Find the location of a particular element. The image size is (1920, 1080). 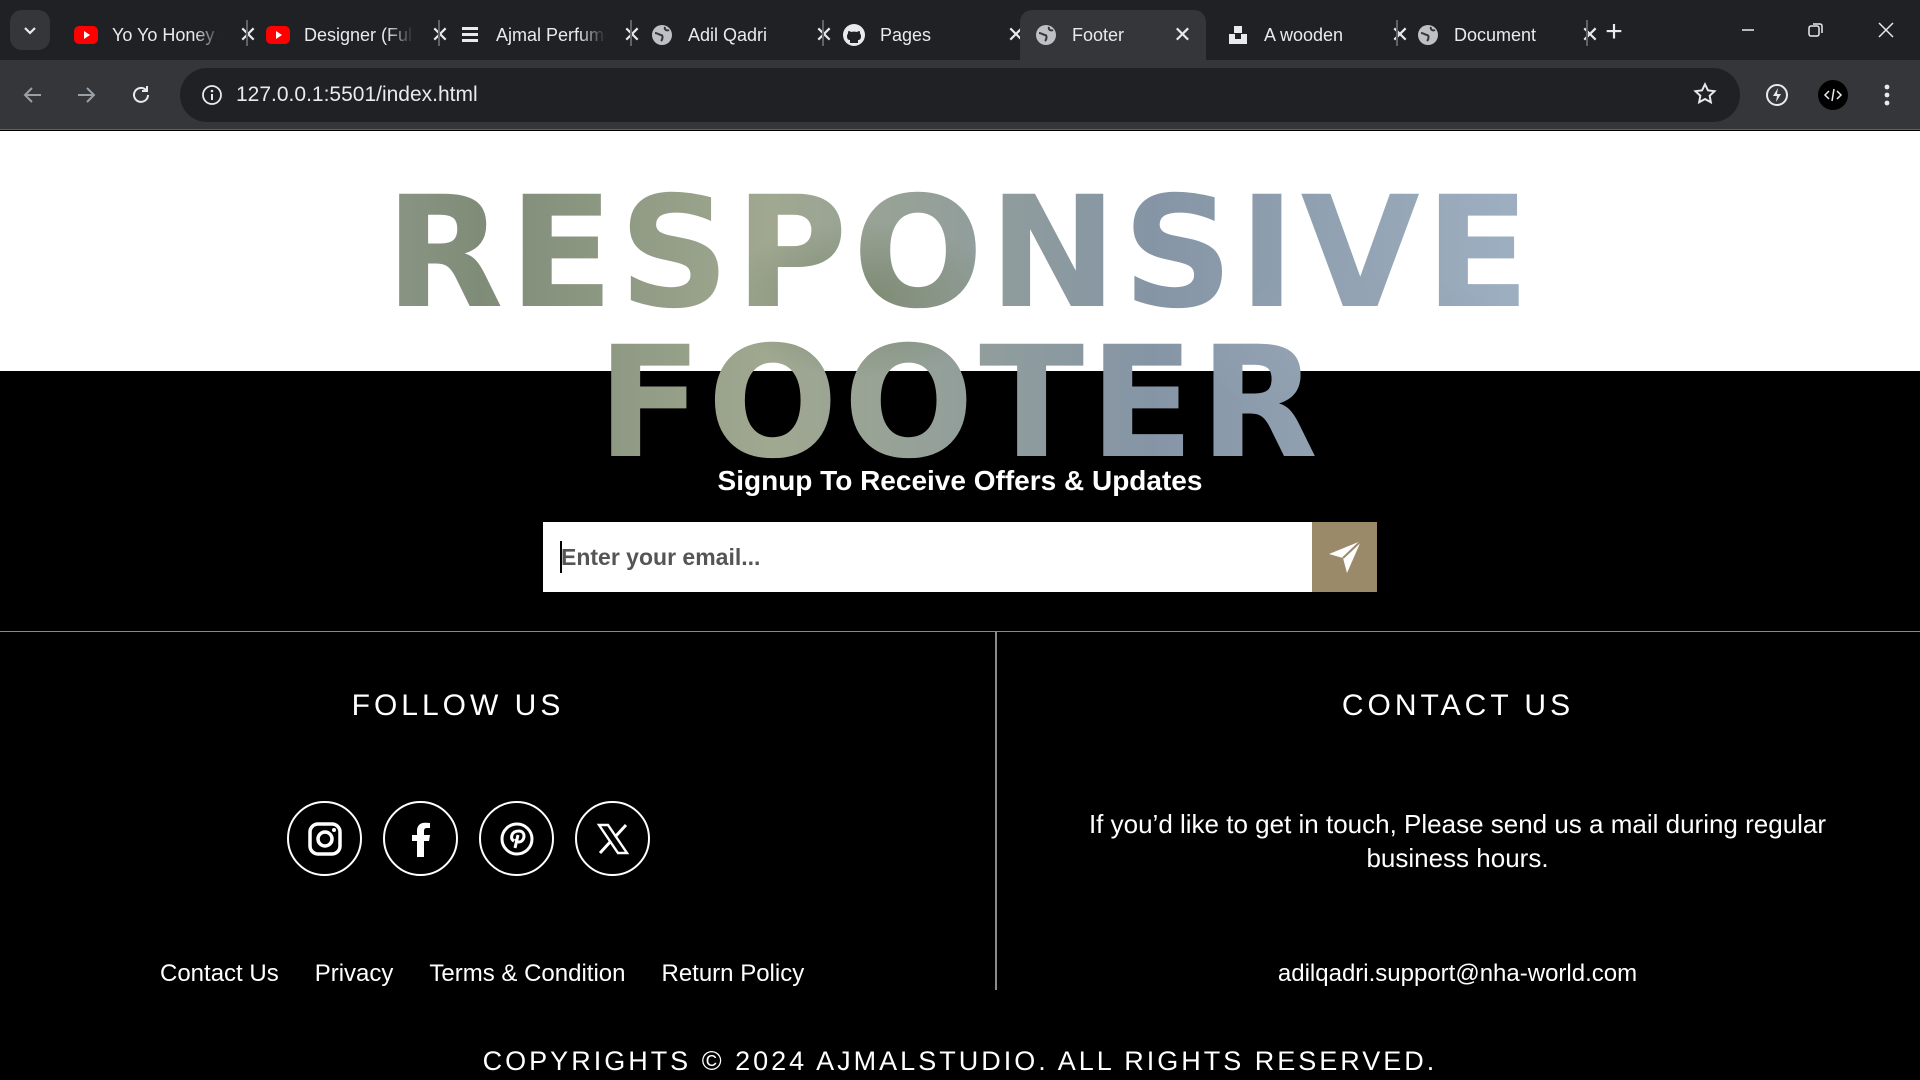

instagram-button is located at coordinates (324, 838).